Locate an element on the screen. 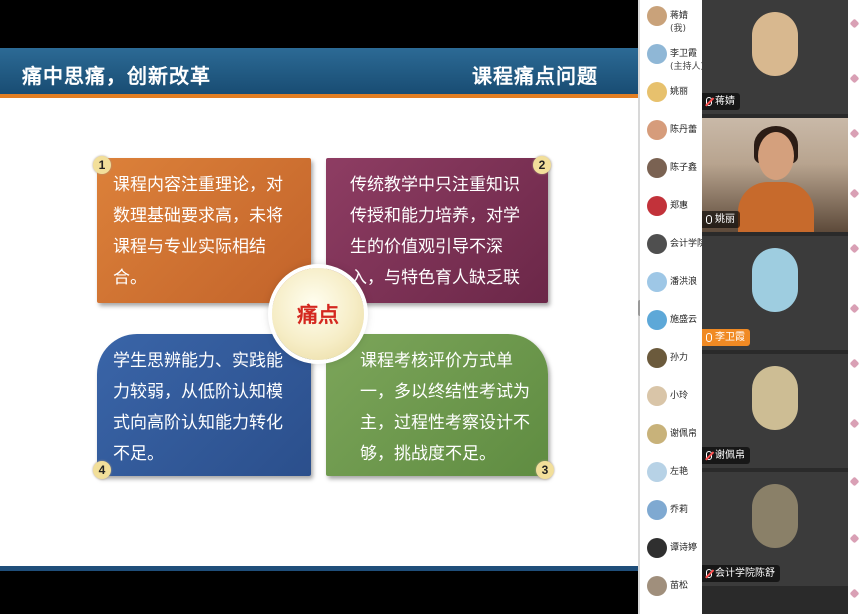 The image size is (863, 614). center-badge: 痛点 is located at coordinates (318, 314).